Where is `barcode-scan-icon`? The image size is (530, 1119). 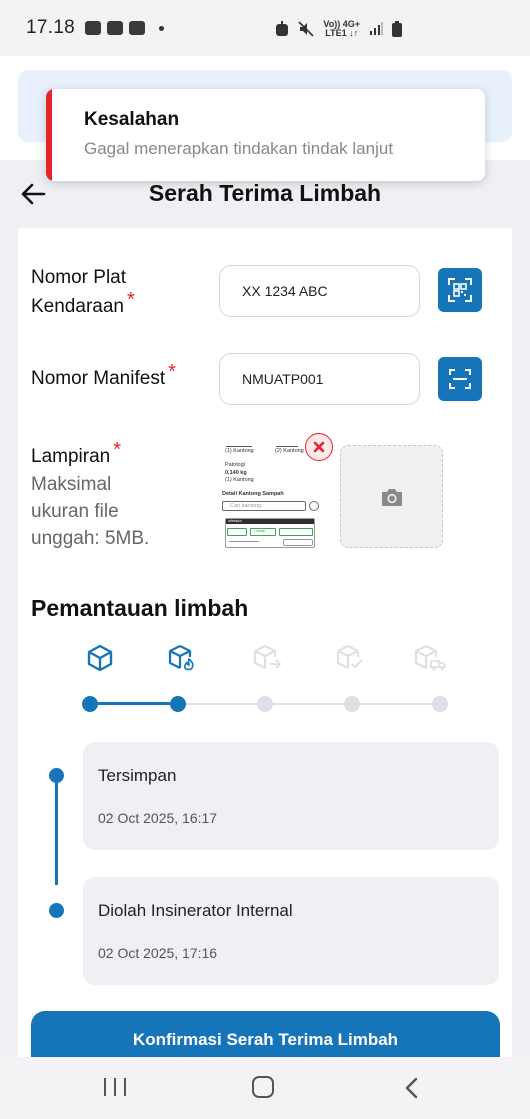
barcode-scan-icon is located at coordinates (460, 379).